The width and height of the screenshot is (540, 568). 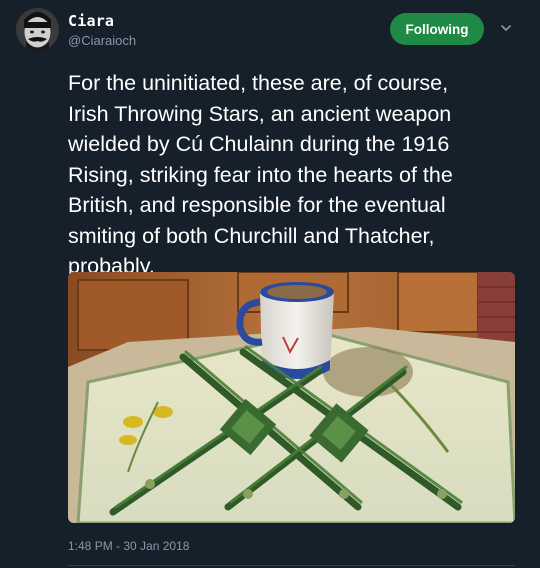 I want to click on avatar-image, so click(x=37, y=29).